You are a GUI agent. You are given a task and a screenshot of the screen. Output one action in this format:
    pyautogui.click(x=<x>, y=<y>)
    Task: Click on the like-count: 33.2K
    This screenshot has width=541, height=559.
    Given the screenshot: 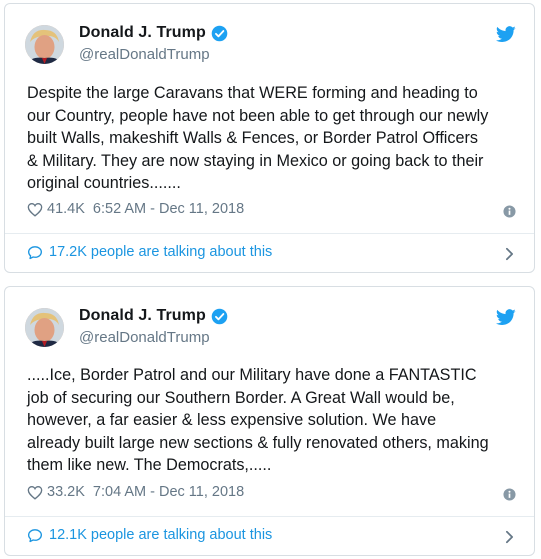 What is the action you would take?
    pyautogui.click(x=66, y=492)
    